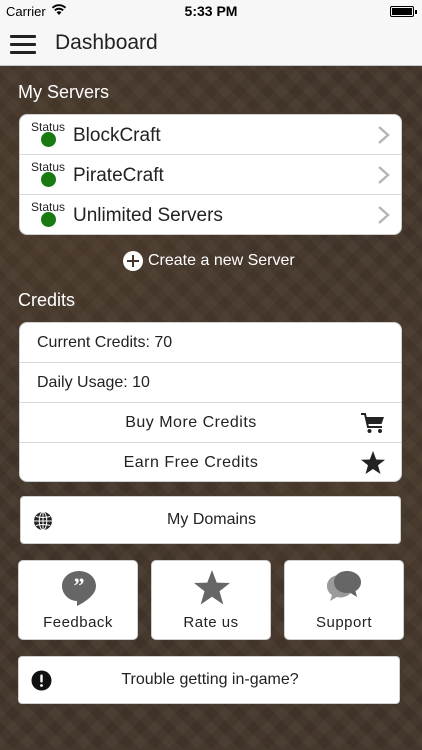 The height and width of the screenshot is (750, 422). I want to click on server-name: Unlimited Servers, so click(148, 215).